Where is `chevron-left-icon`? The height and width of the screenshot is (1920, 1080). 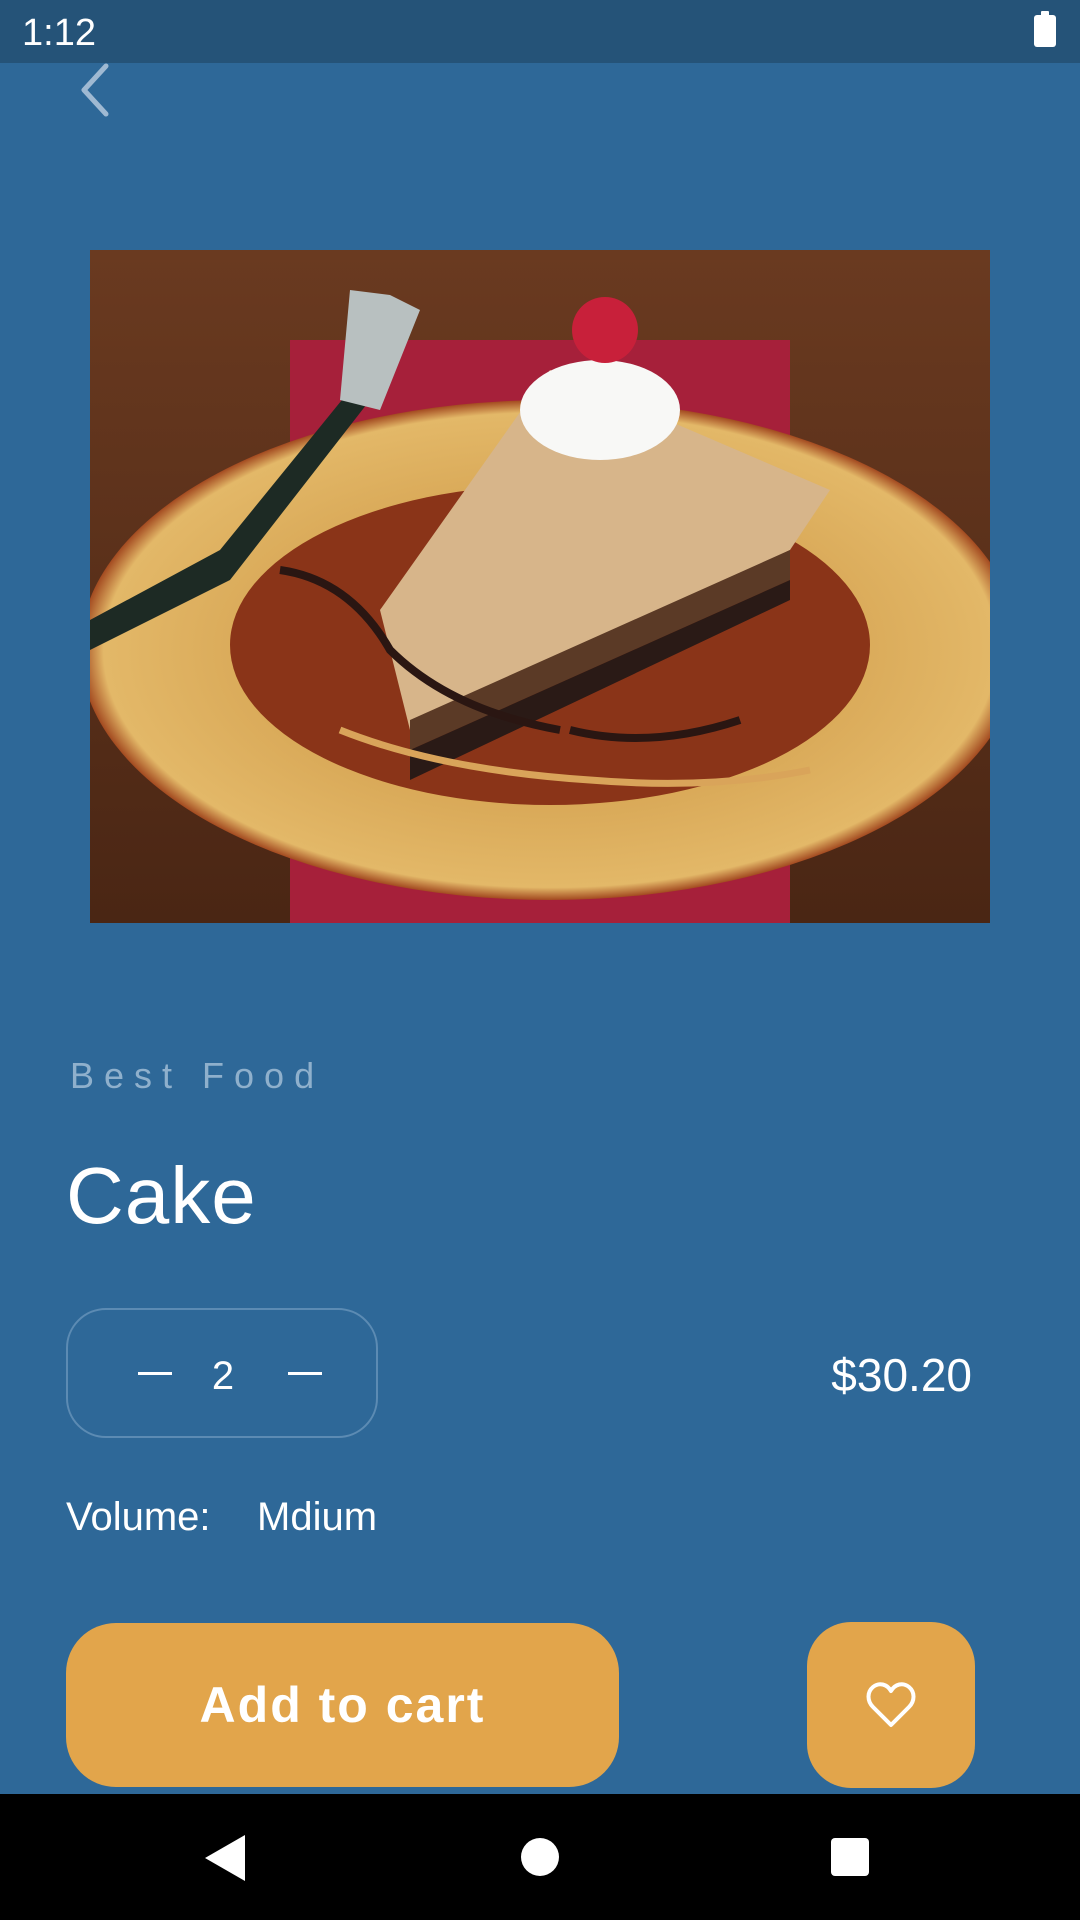
chevron-left-icon is located at coordinates (95, 90).